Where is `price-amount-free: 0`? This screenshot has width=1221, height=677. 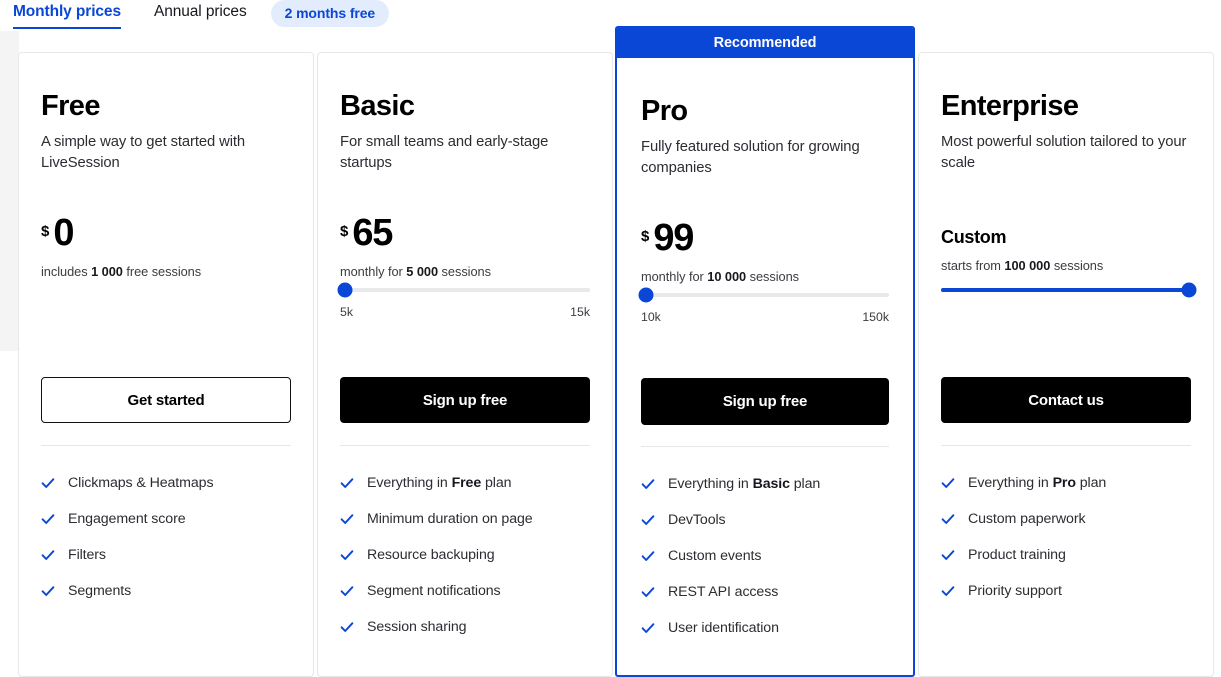 price-amount-free: 0 is located at coordinates (63, 233).